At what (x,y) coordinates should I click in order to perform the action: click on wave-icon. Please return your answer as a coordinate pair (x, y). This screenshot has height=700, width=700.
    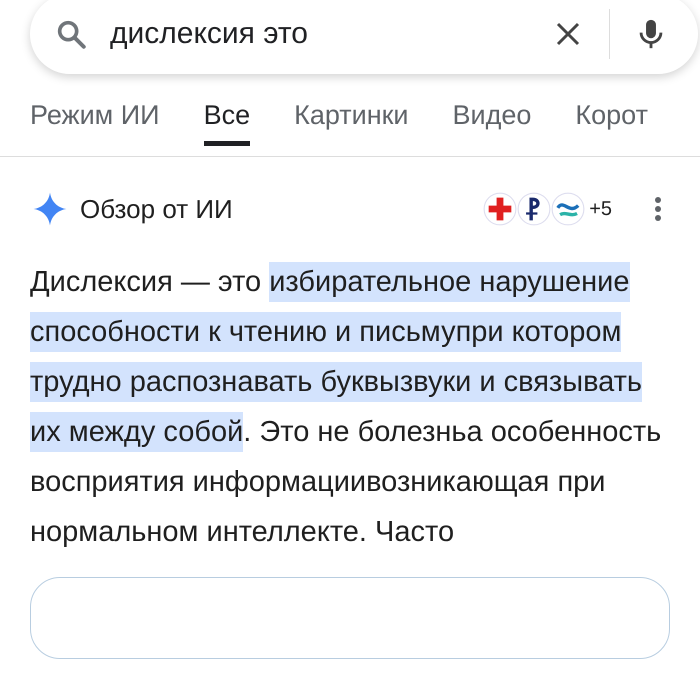
    Looking at the image, I should click on (568, 209).